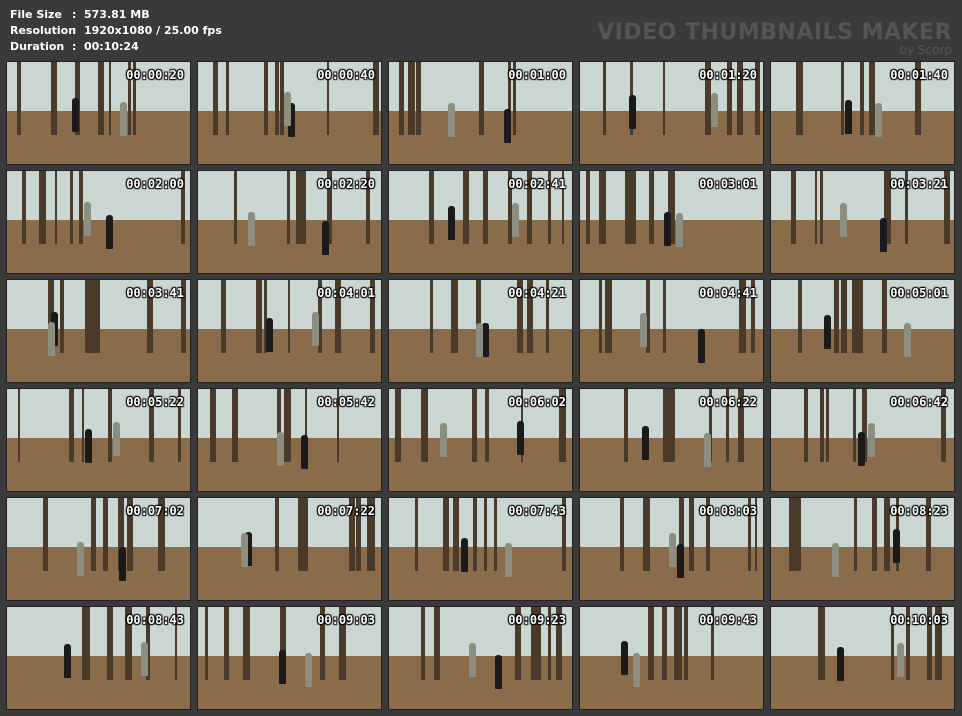 This screenshot has width=962, height=716. What do you see at coordinates (862, 331) in the screenshot?
I see `thumbnail: 00:05:01` at bounding box center [862, 331].